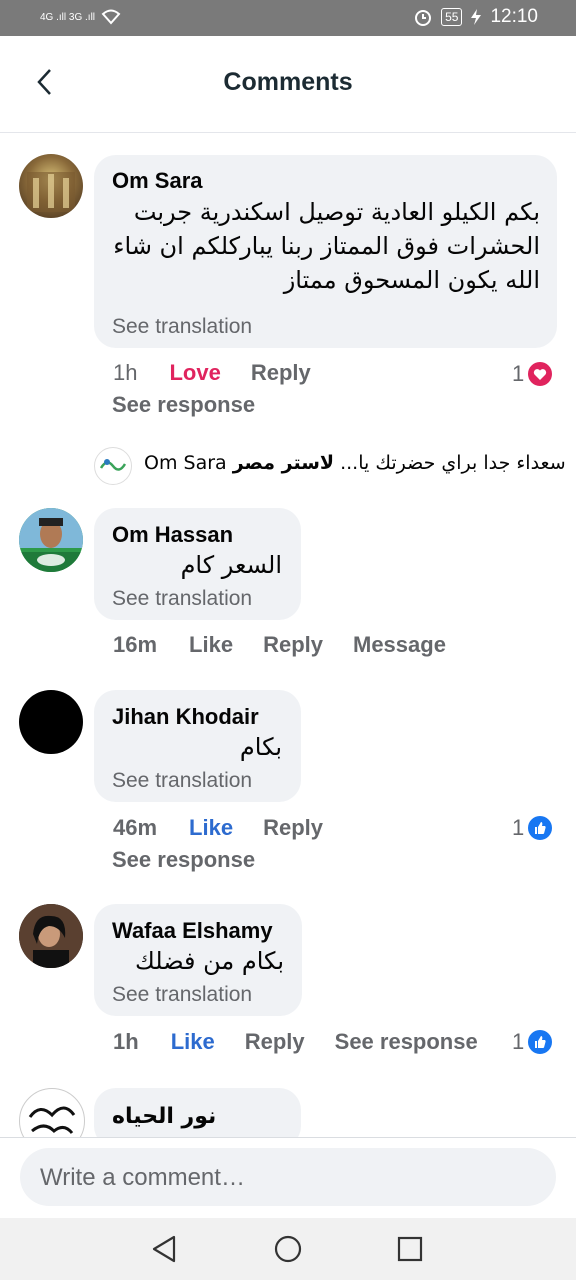 This screenshot has width=576, height=1280. I want to click on battery-indicator: 55, so click(452, 17).